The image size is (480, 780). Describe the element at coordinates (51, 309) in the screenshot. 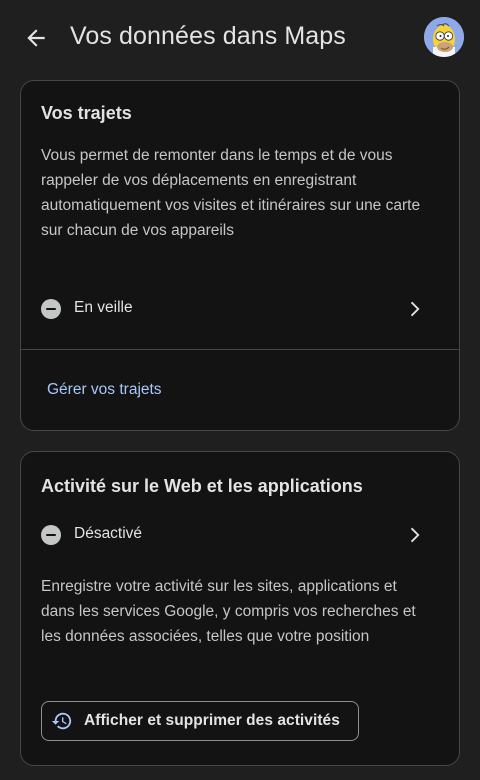

I see `paused-status-icon` at that location.